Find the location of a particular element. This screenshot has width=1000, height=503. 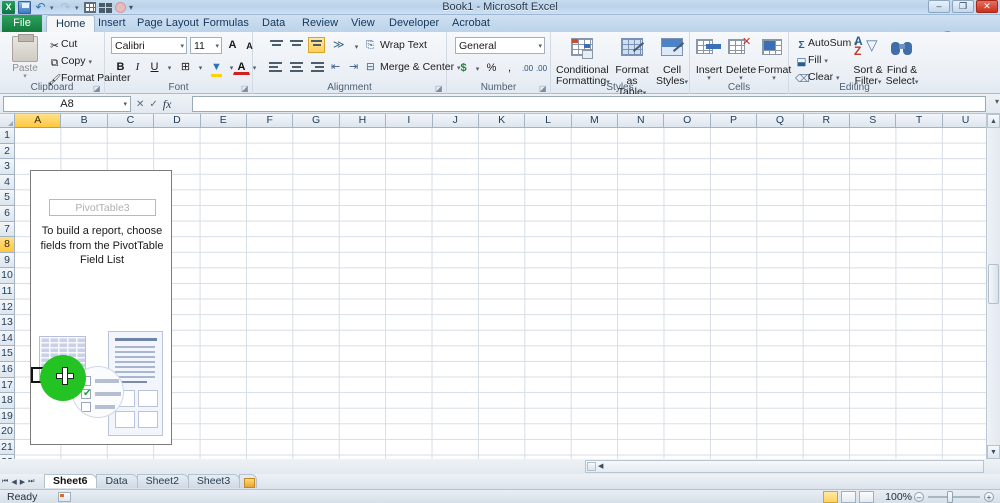

page-layout-view-button is located at coordinates (848, 497).